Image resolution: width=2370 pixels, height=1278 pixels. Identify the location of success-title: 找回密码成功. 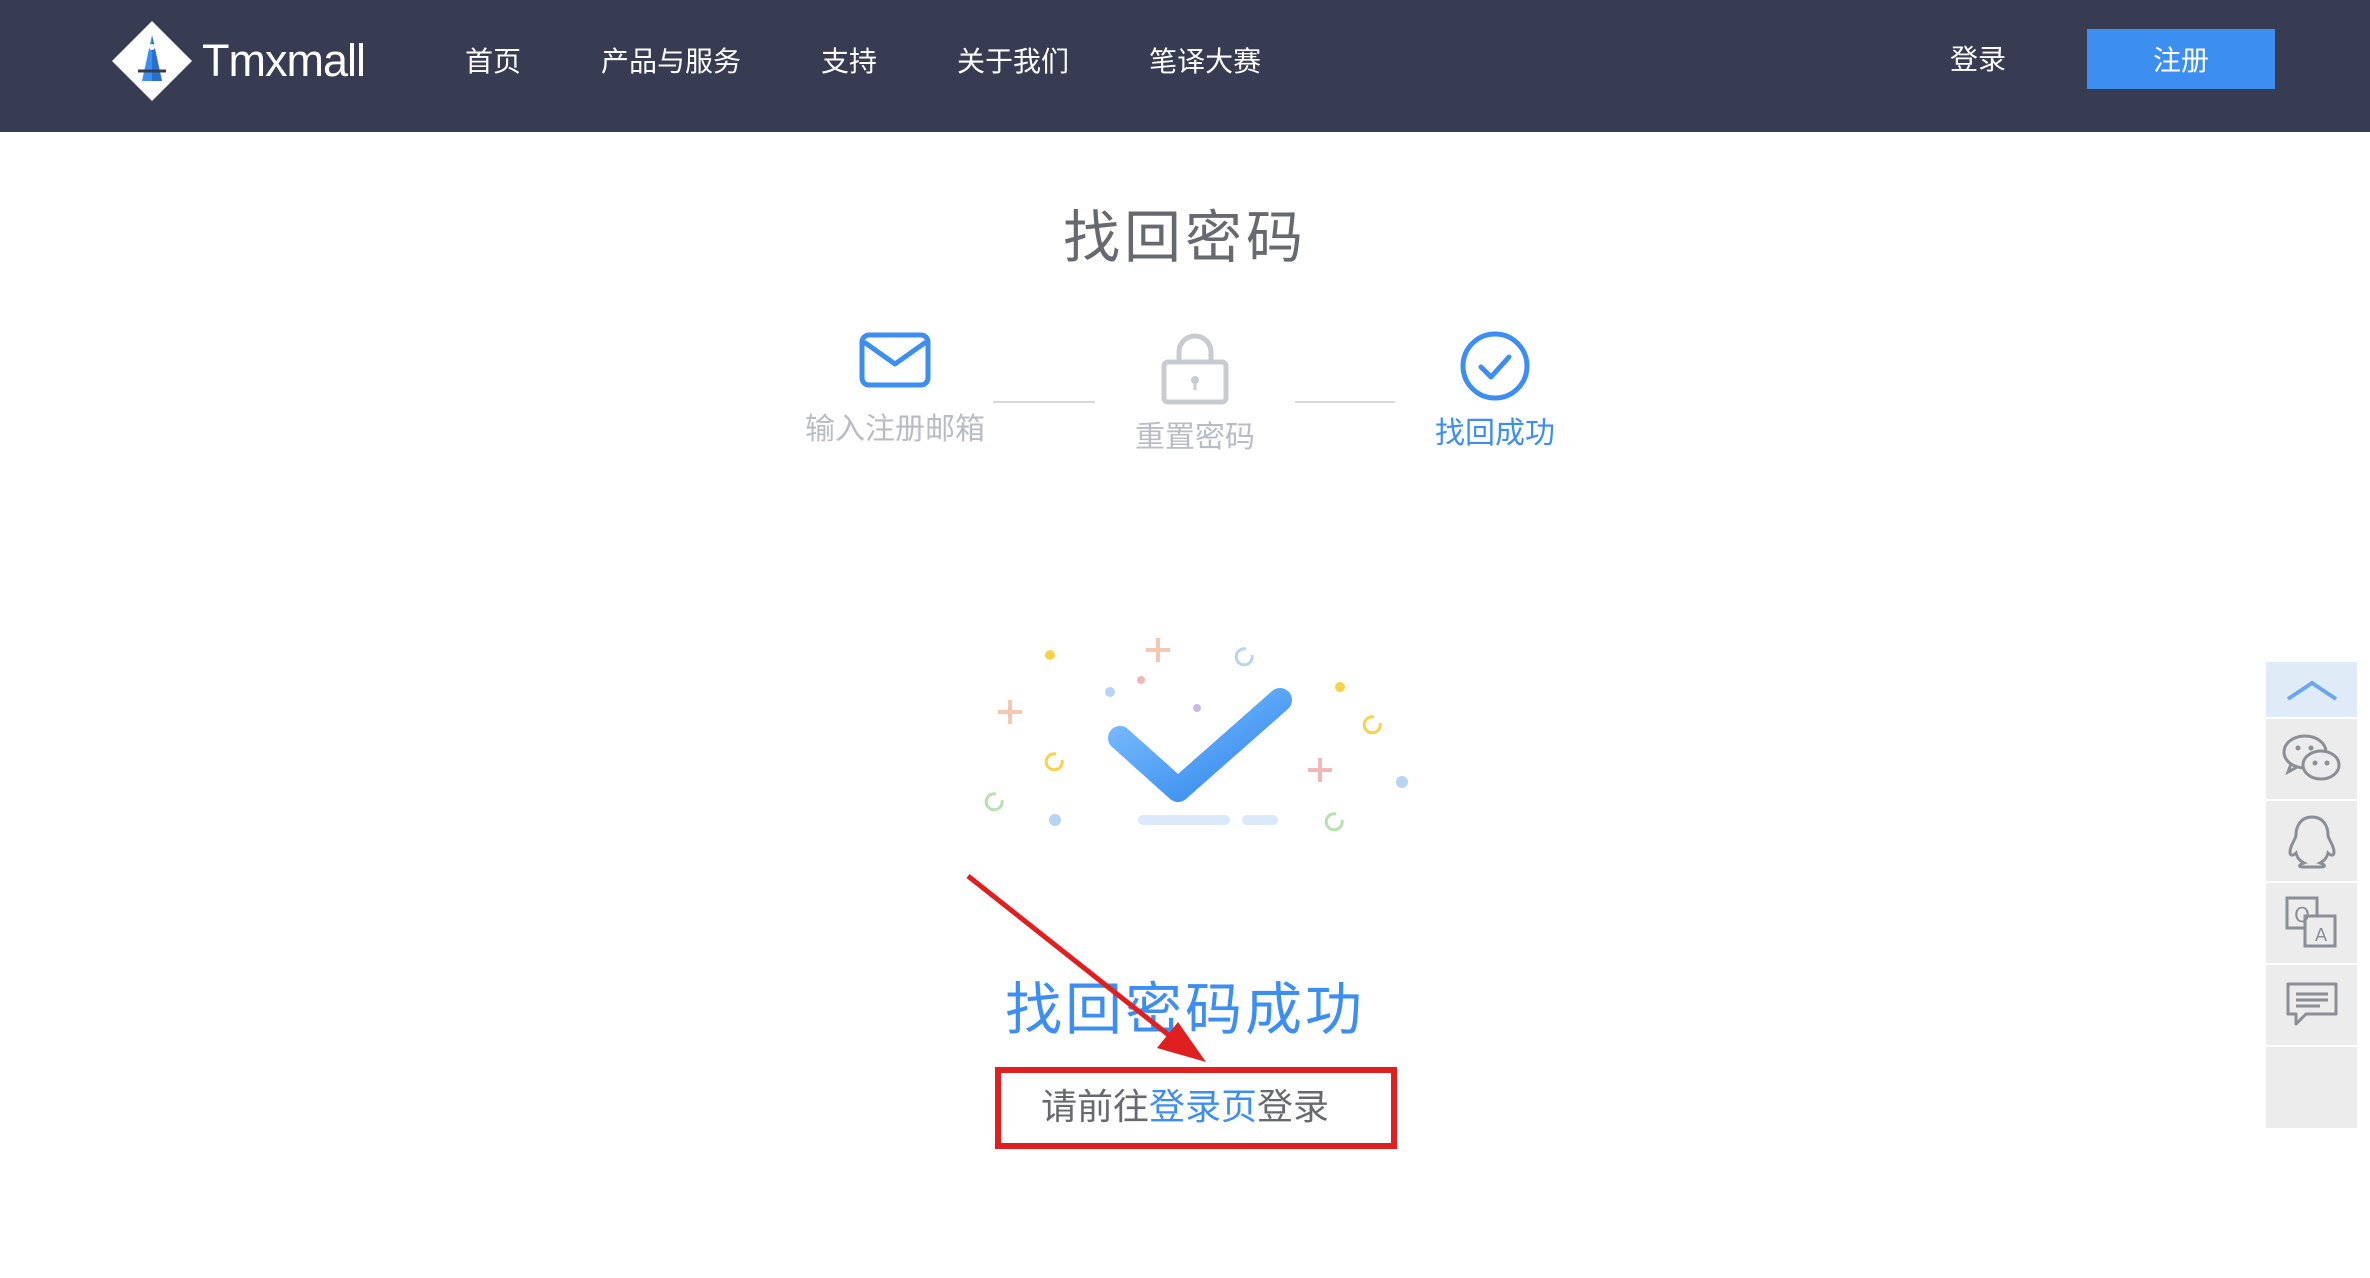
(1185, 1010).